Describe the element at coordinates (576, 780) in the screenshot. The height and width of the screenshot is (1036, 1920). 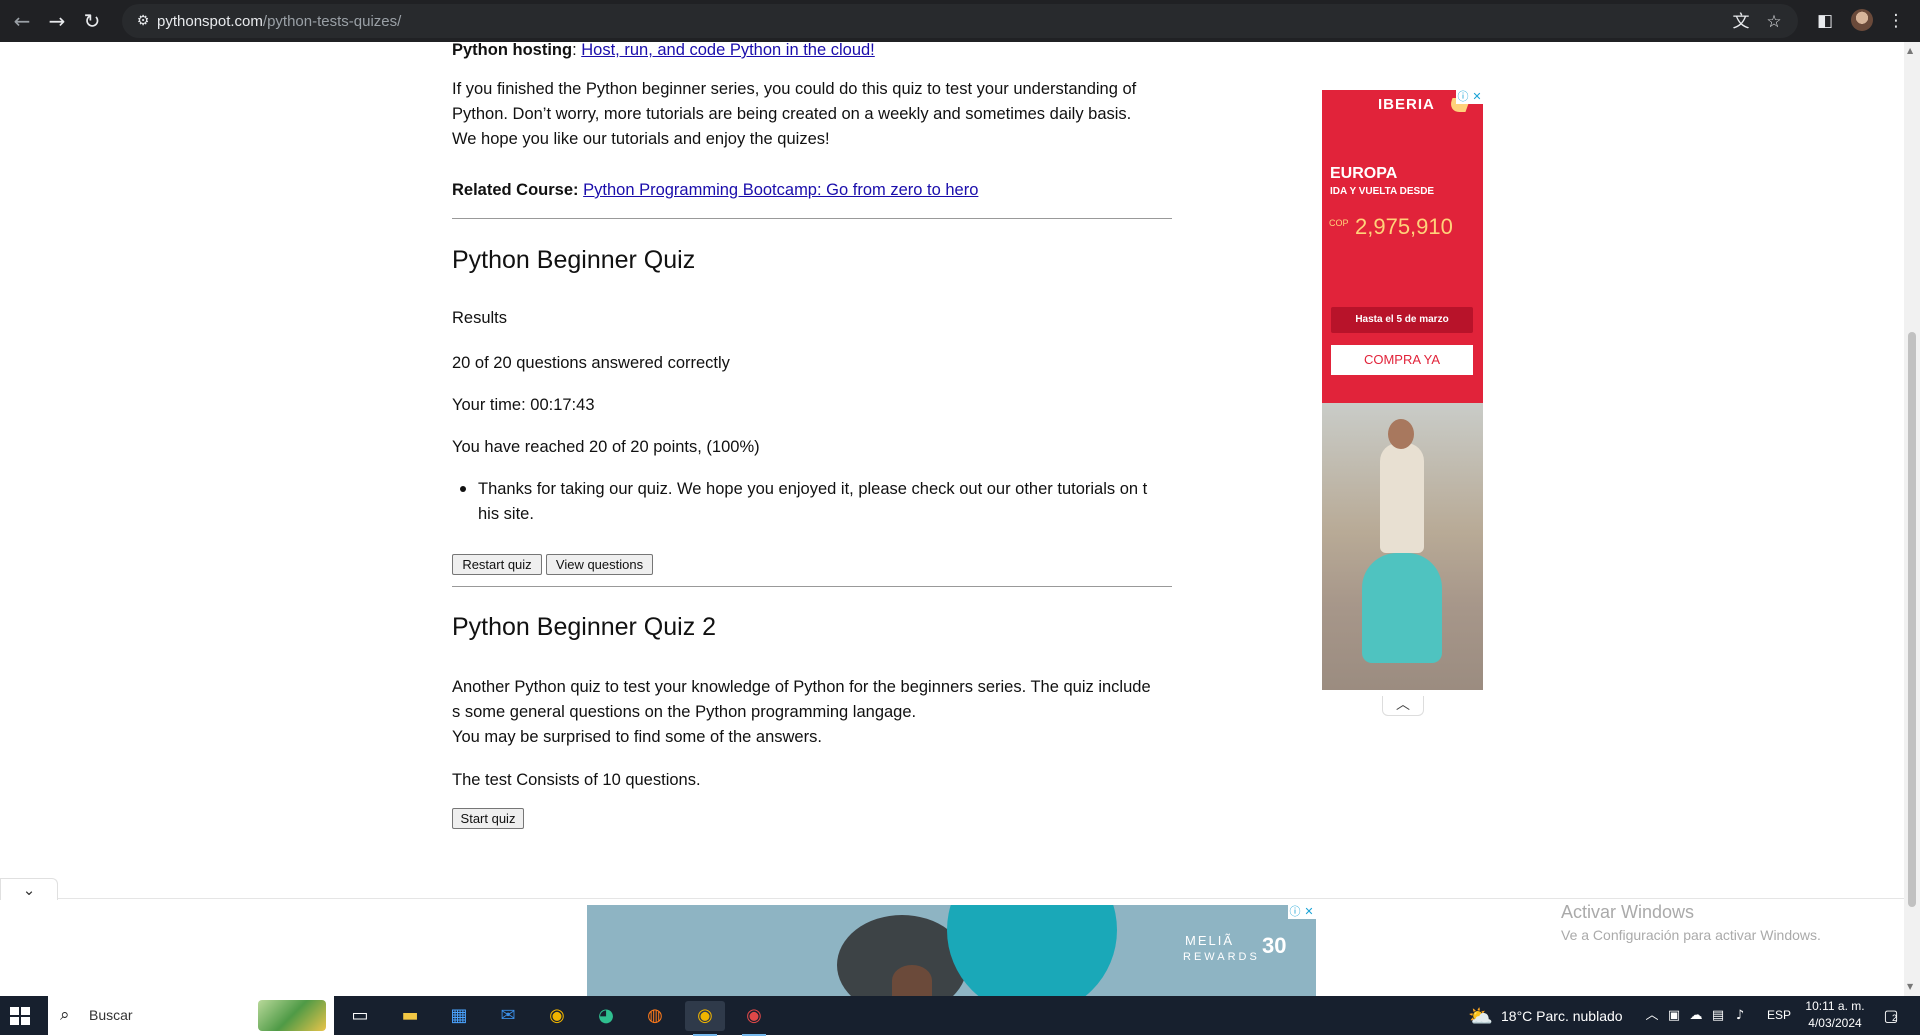
I see `quiz2-count: The test Consists of 10 questions.` at that location.